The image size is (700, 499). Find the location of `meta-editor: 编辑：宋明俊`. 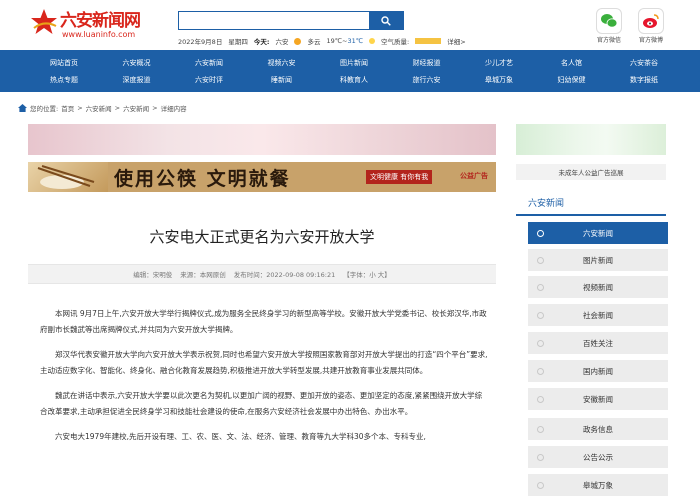

meta-editor: 编辑：宋明俊 is located at coordinates (153, 275).